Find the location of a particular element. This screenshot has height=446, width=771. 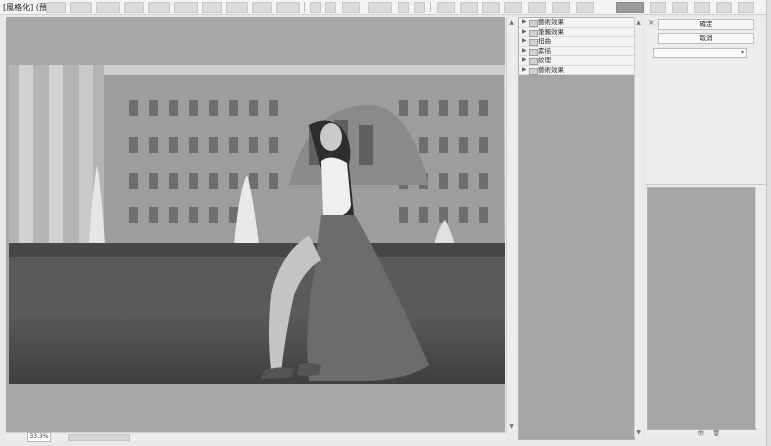

tree-item-label: 素描 is located at coordinates (544, 50).